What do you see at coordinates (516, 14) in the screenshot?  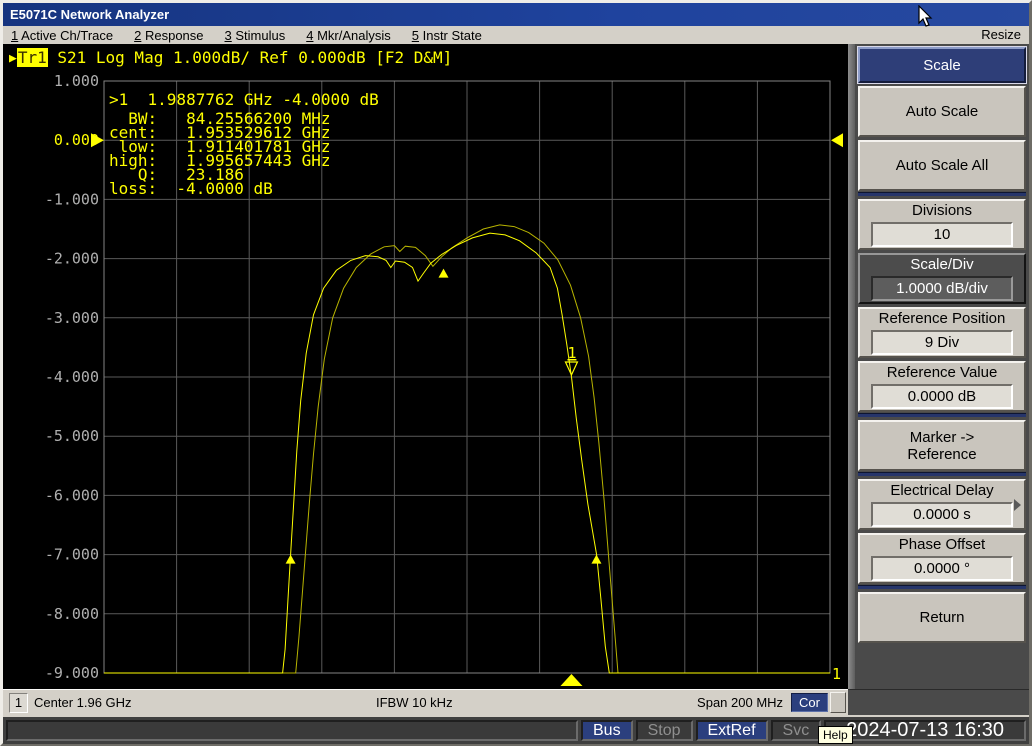 I see `title-bar: E5071C Network Analyzer` at bounding box center [516, 14].